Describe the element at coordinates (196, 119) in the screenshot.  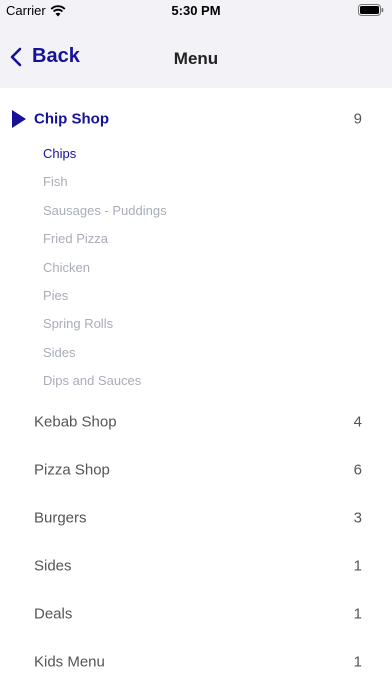
I see `category-row-chip-shop: Chip Shop 9` at that location.